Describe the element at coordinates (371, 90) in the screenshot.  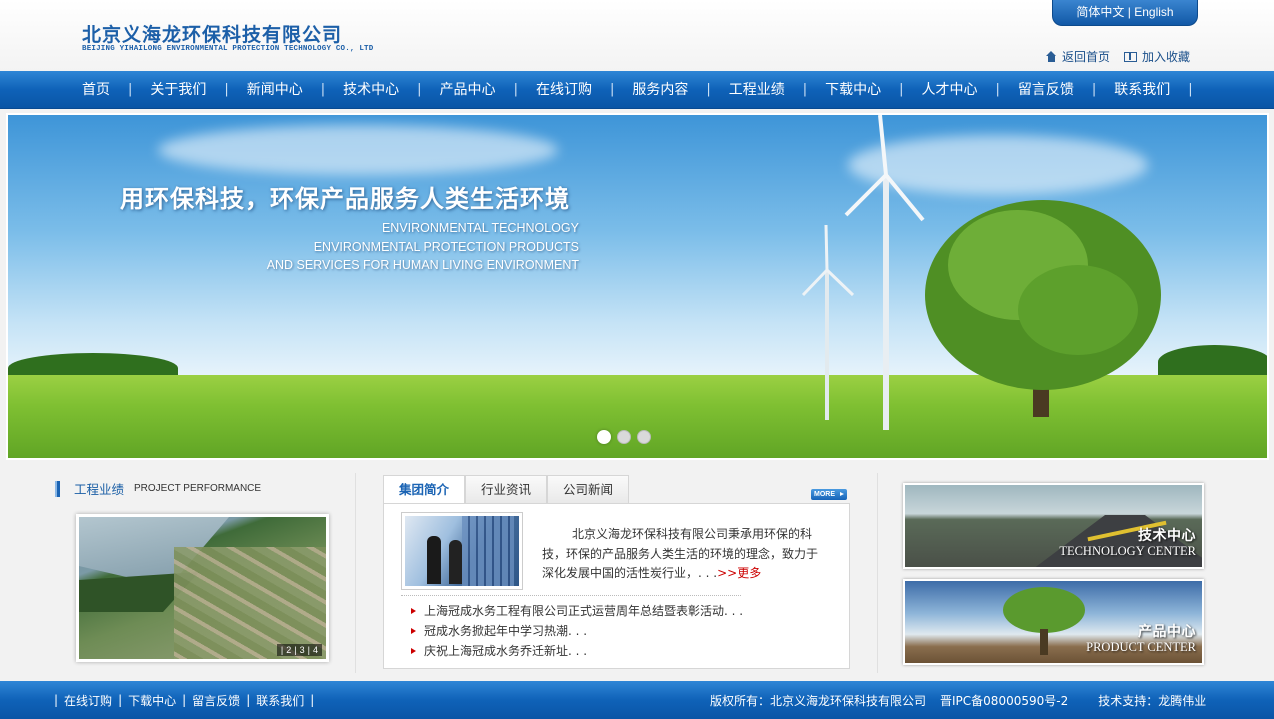
I see `nav-item-technology: 技术中心` at that location.